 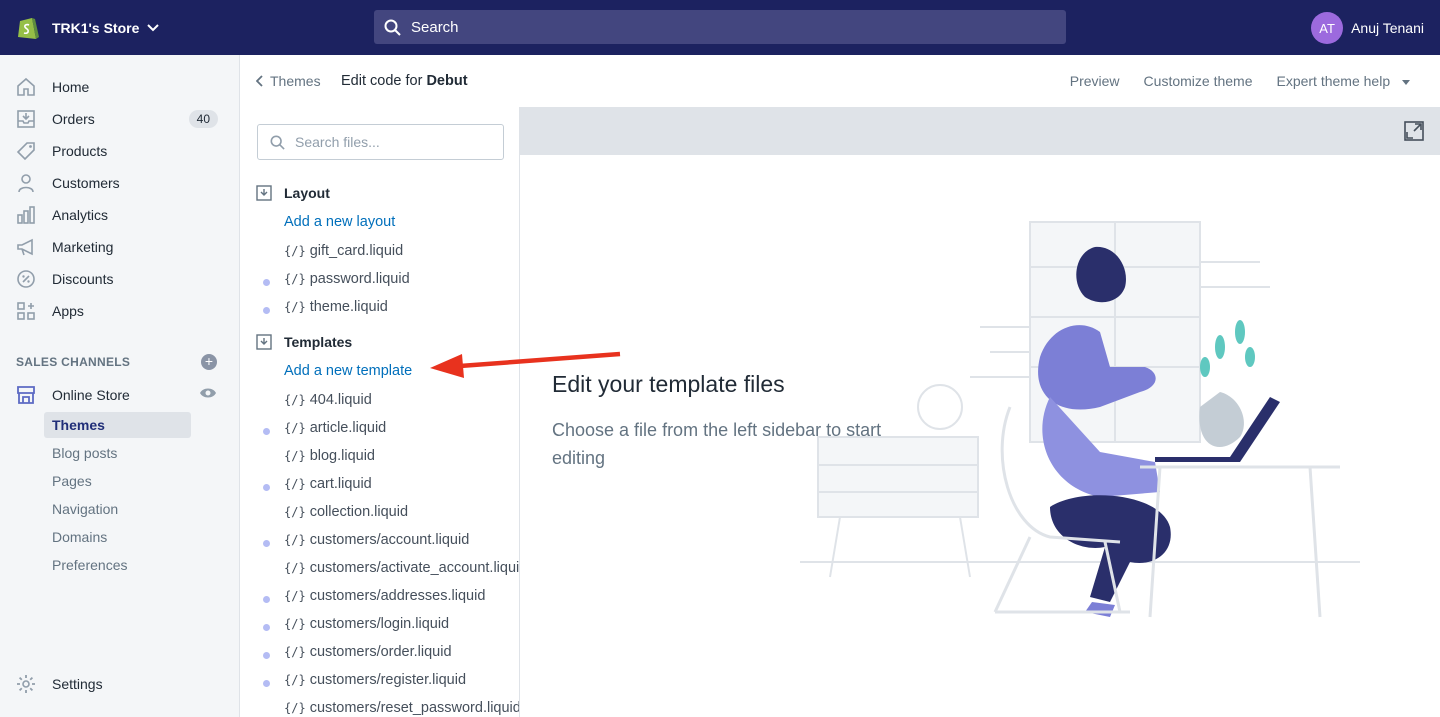 What do you see at coordinates (348, 371) in the screenshot?
I see `add-template-link: Add a new template` at bounding box center [348, 371].